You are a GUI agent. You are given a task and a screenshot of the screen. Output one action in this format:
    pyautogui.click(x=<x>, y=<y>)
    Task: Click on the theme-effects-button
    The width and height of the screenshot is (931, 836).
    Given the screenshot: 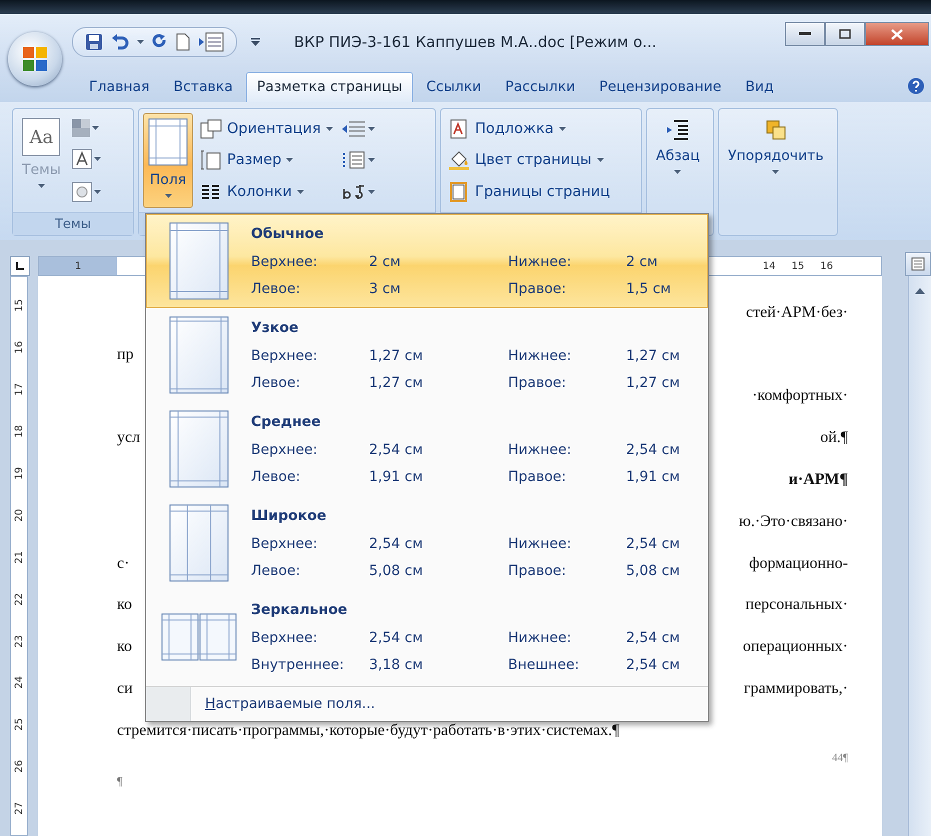 What is the action you would take?
    pyautogui.click(x=86, y=192)
    